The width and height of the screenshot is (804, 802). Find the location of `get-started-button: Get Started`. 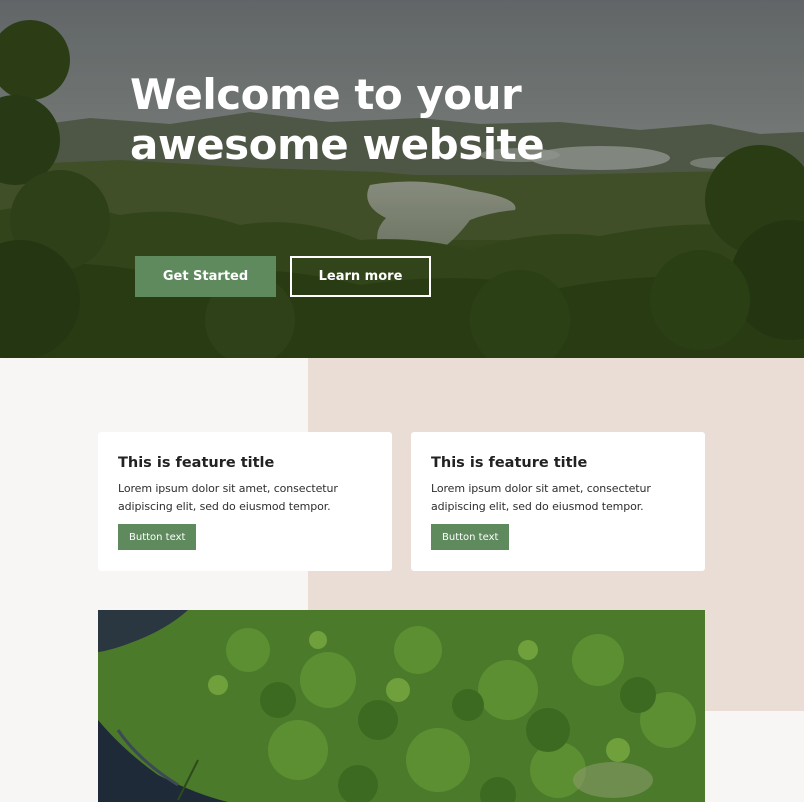

get-started-button: Get Started is located at coordinates (205, 276).